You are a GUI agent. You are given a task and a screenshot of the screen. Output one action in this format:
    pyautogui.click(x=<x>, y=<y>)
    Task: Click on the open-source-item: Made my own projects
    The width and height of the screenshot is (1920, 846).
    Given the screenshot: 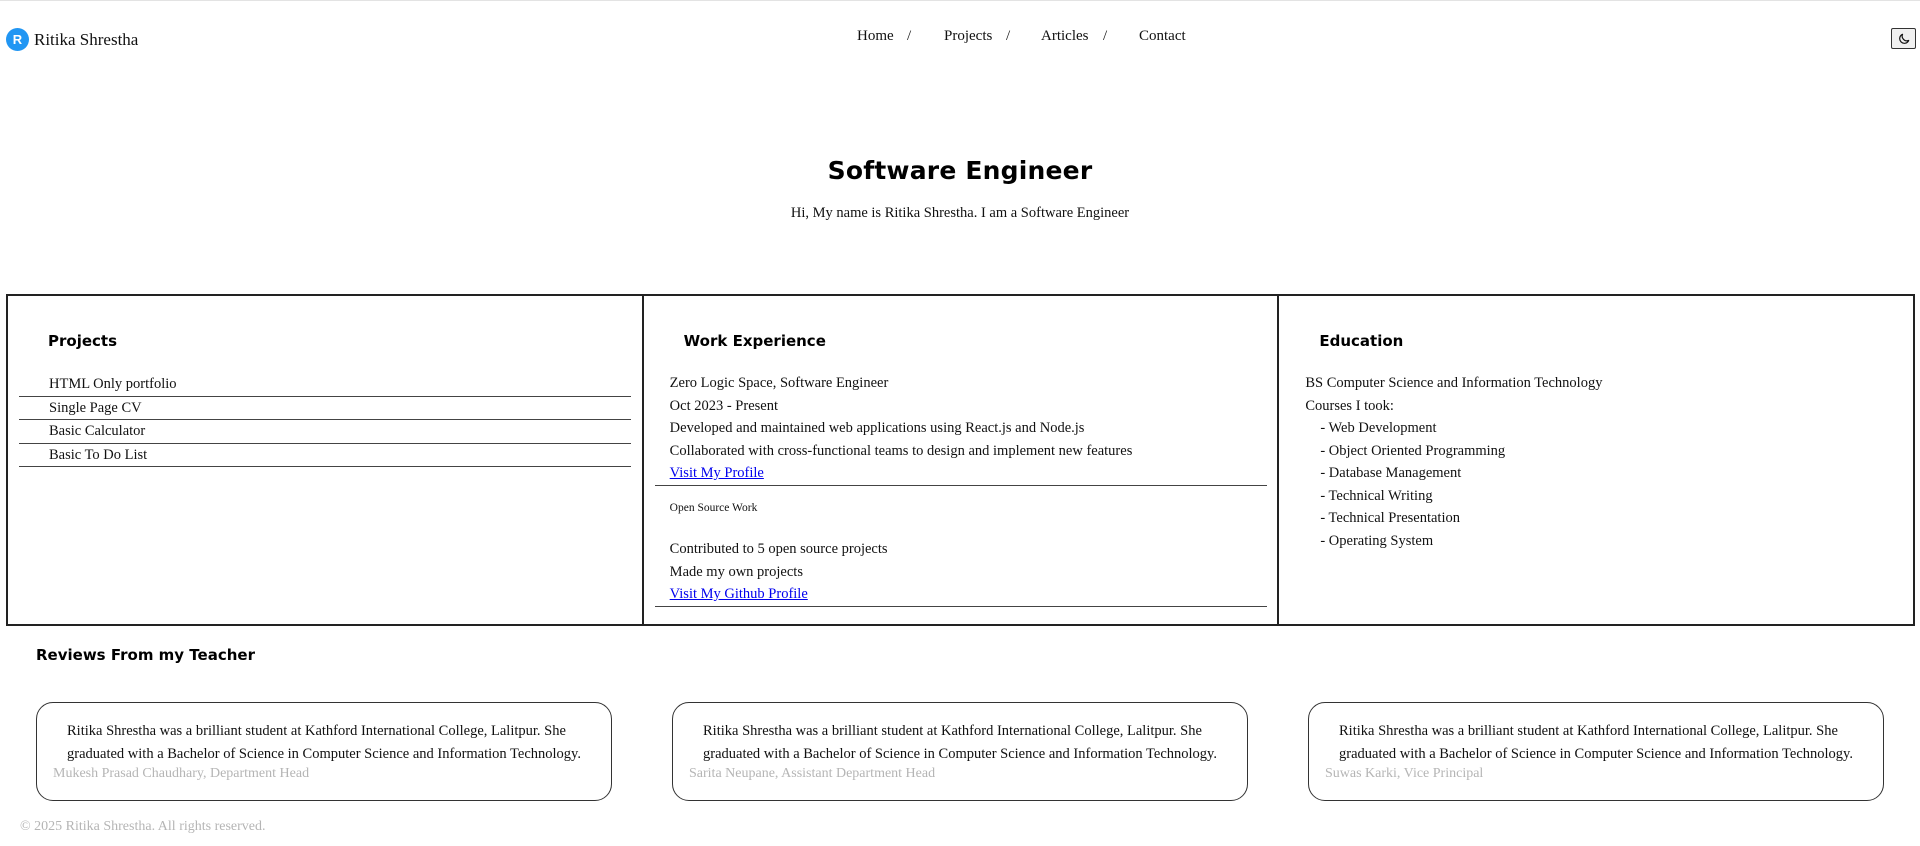 What is the action you would take?
    pyautogui.click(x=736, y=571)
    